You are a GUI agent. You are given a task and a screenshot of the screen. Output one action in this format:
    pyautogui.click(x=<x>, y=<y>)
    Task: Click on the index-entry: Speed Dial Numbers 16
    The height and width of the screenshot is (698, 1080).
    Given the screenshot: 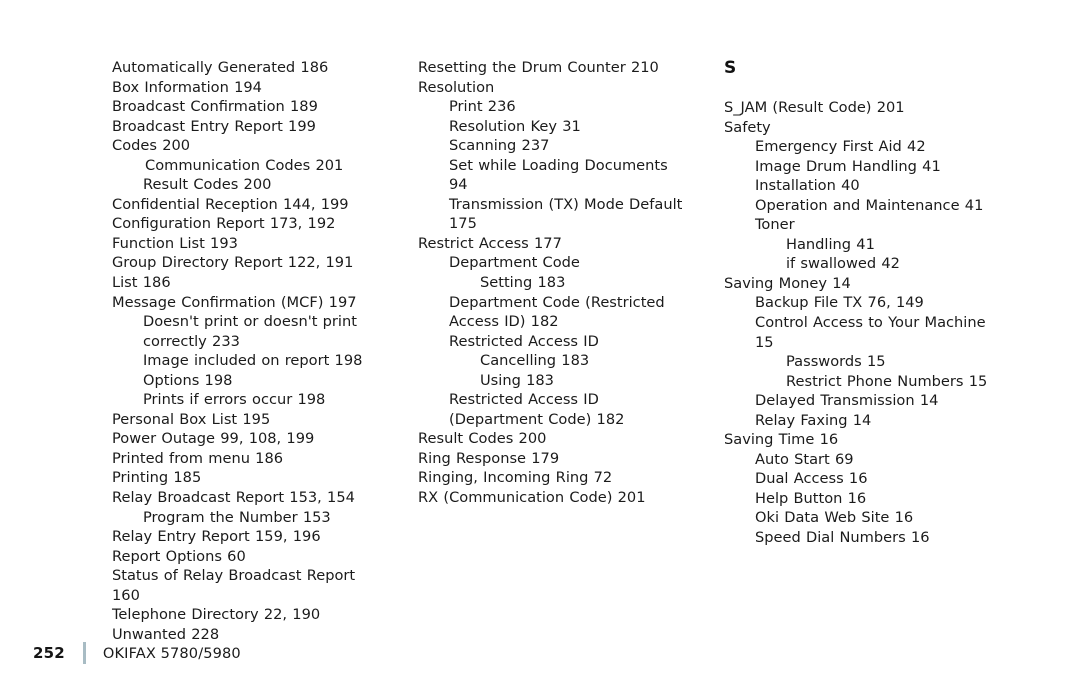 What is the action you would take?
    pyautogui.click(x=842, y=538)
    